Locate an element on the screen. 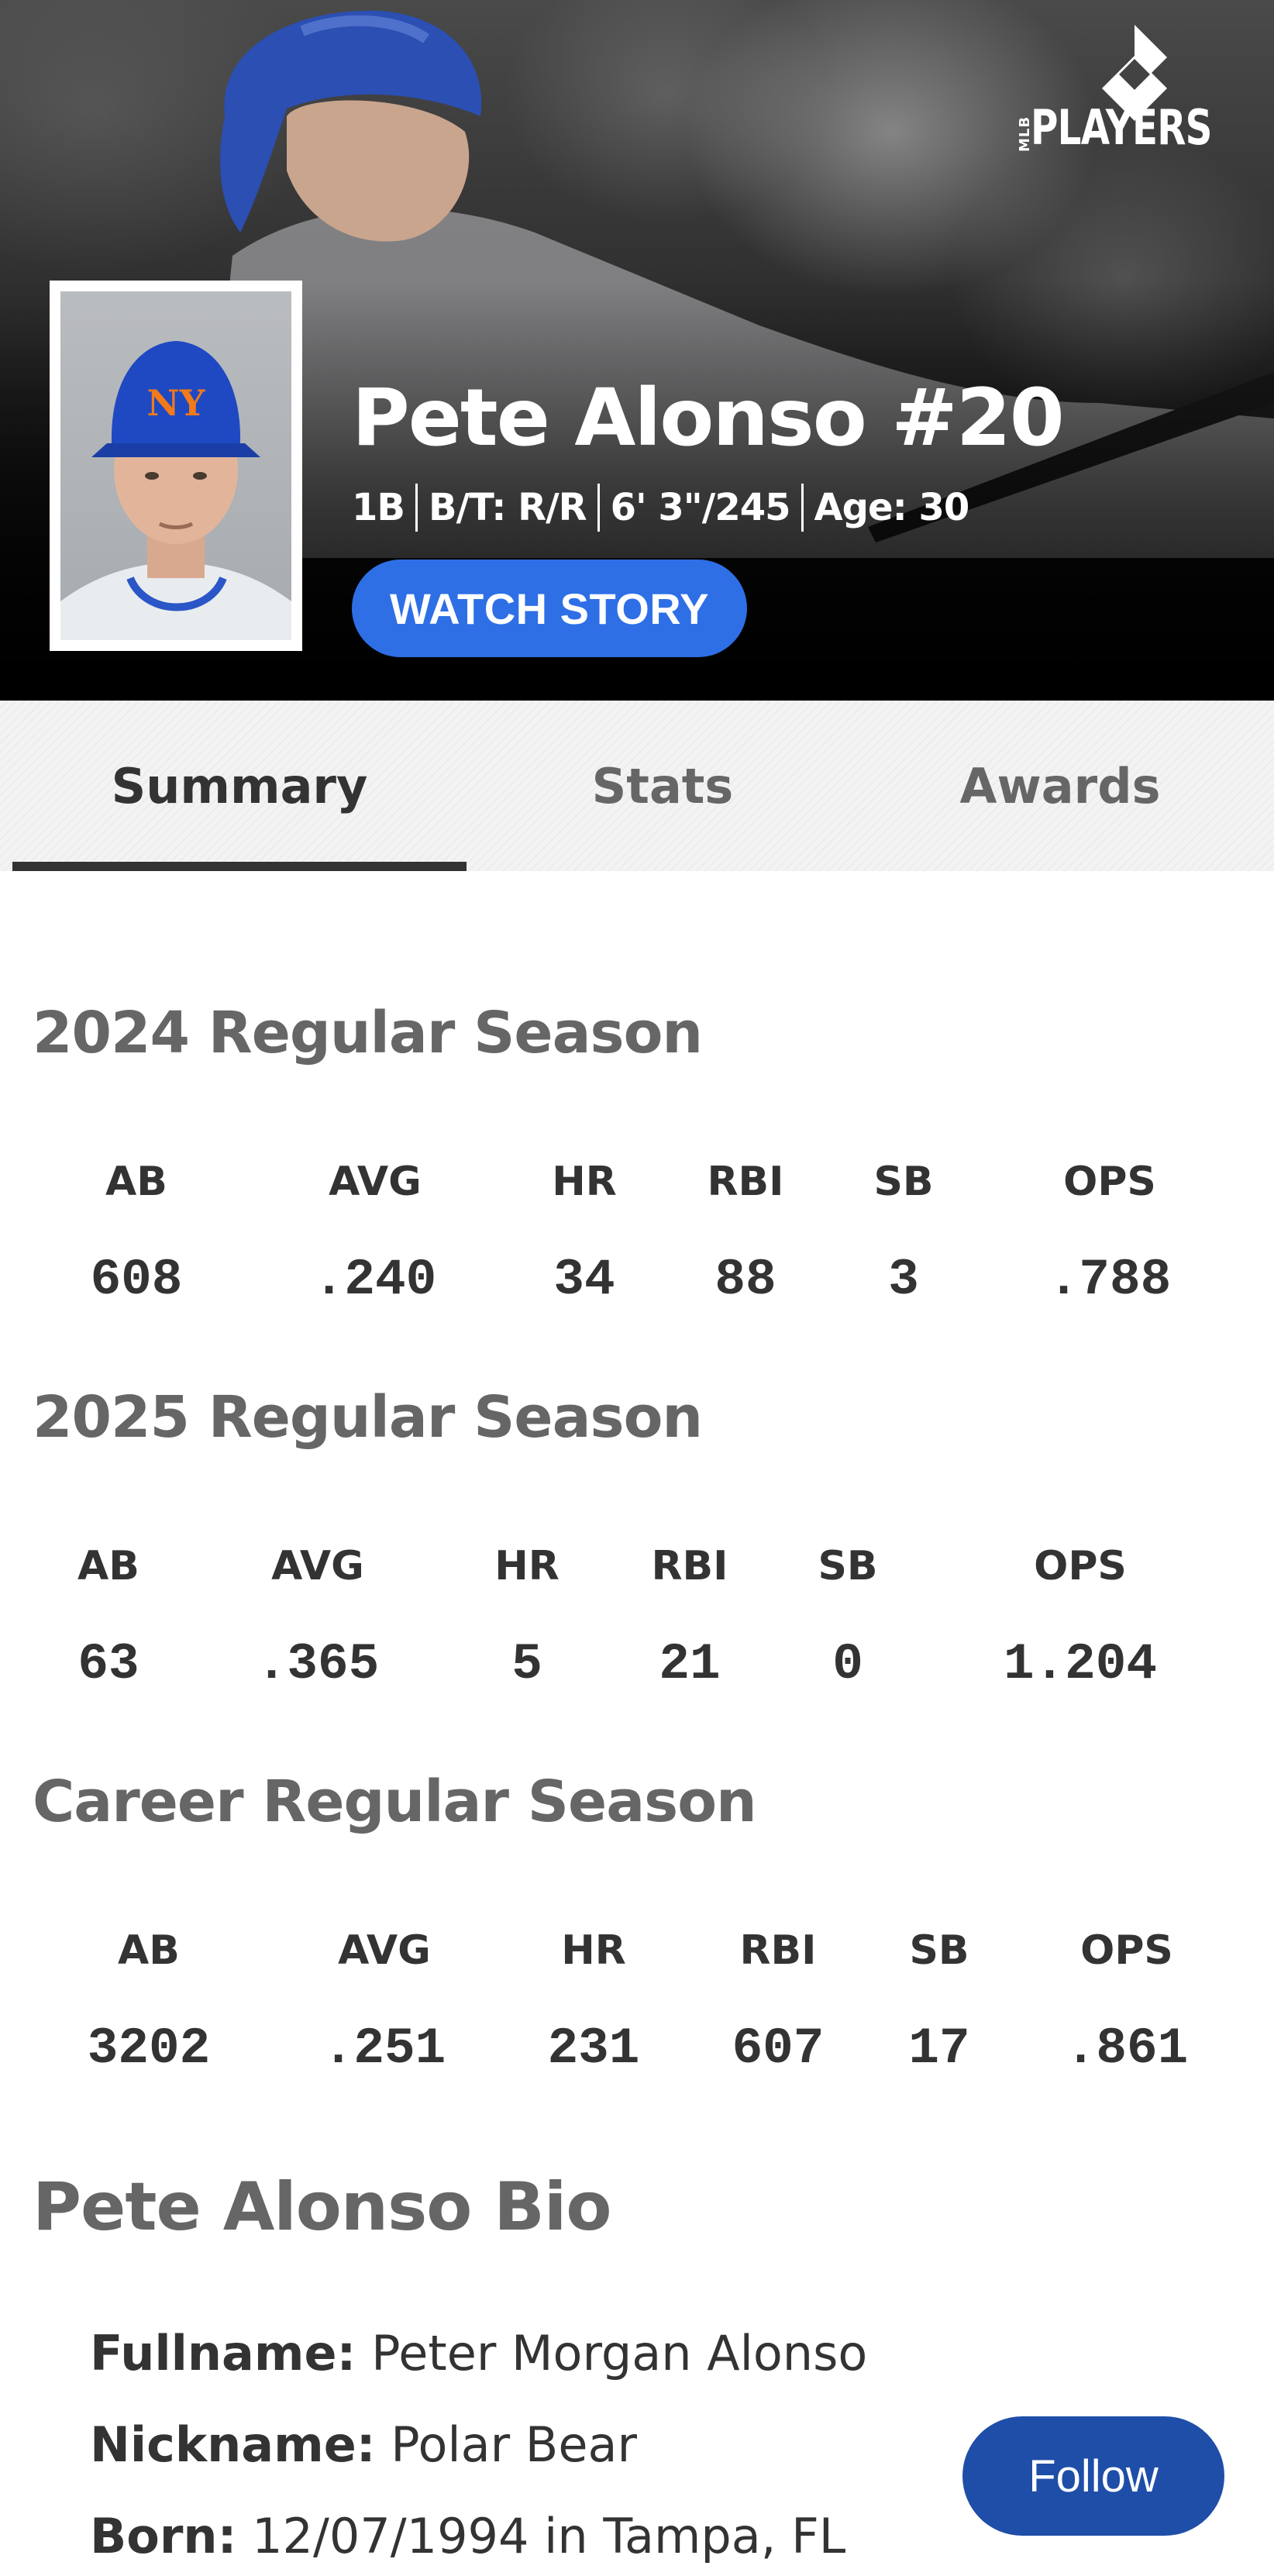 Image resolution: width=1274 pixels, height=2576 pixels. tab-awards: Awards is located at coordinates (1060, 786).